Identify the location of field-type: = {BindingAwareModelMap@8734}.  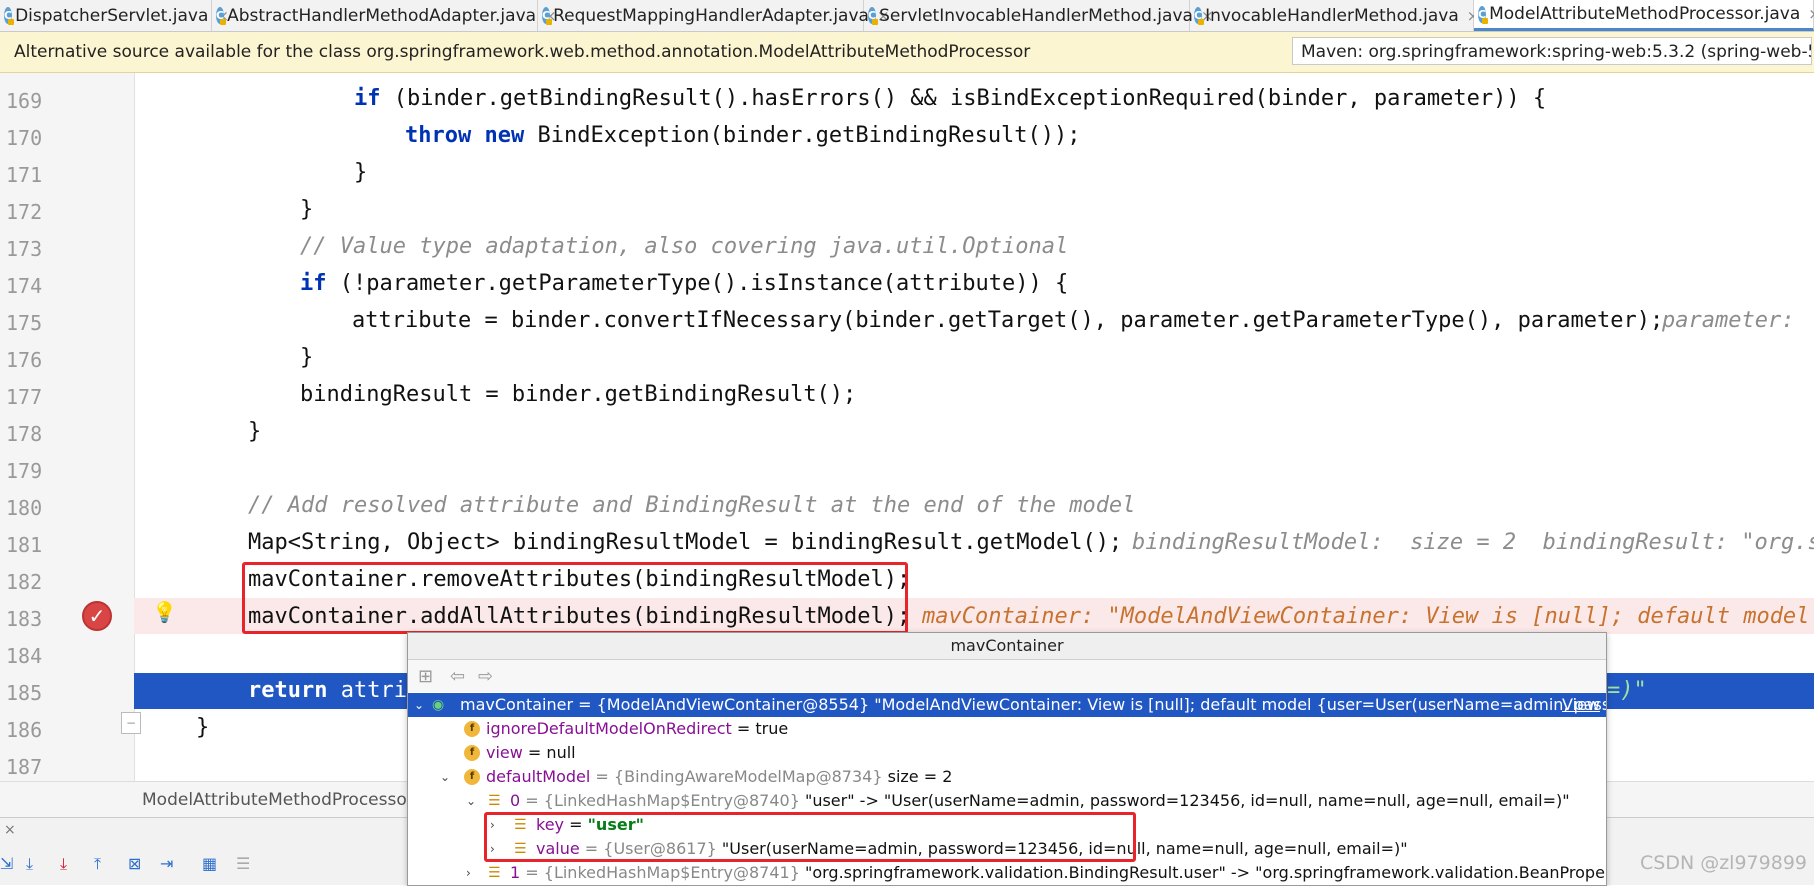
(736, 776).